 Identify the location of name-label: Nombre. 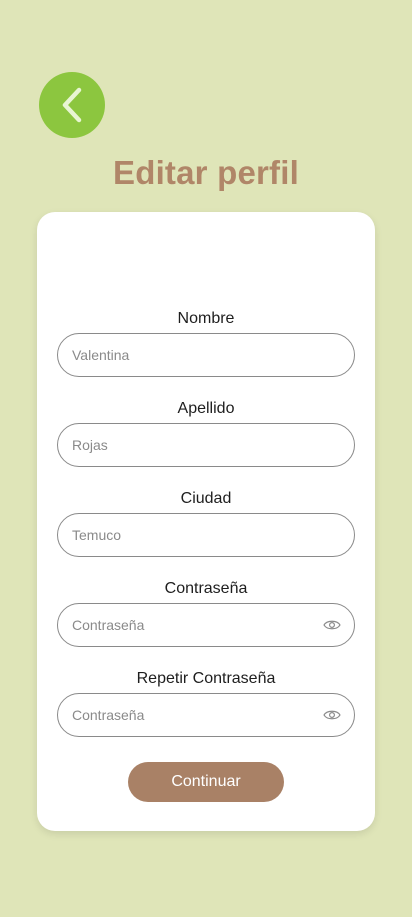
(206, 318).